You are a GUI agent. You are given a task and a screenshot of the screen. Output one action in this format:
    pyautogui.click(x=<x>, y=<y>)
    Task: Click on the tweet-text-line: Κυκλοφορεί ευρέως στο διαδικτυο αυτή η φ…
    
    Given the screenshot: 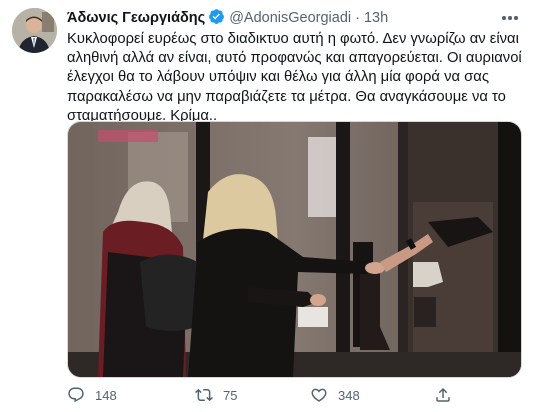 What is the action you would take?
    pyautogui.click(x=293, y=39)
    